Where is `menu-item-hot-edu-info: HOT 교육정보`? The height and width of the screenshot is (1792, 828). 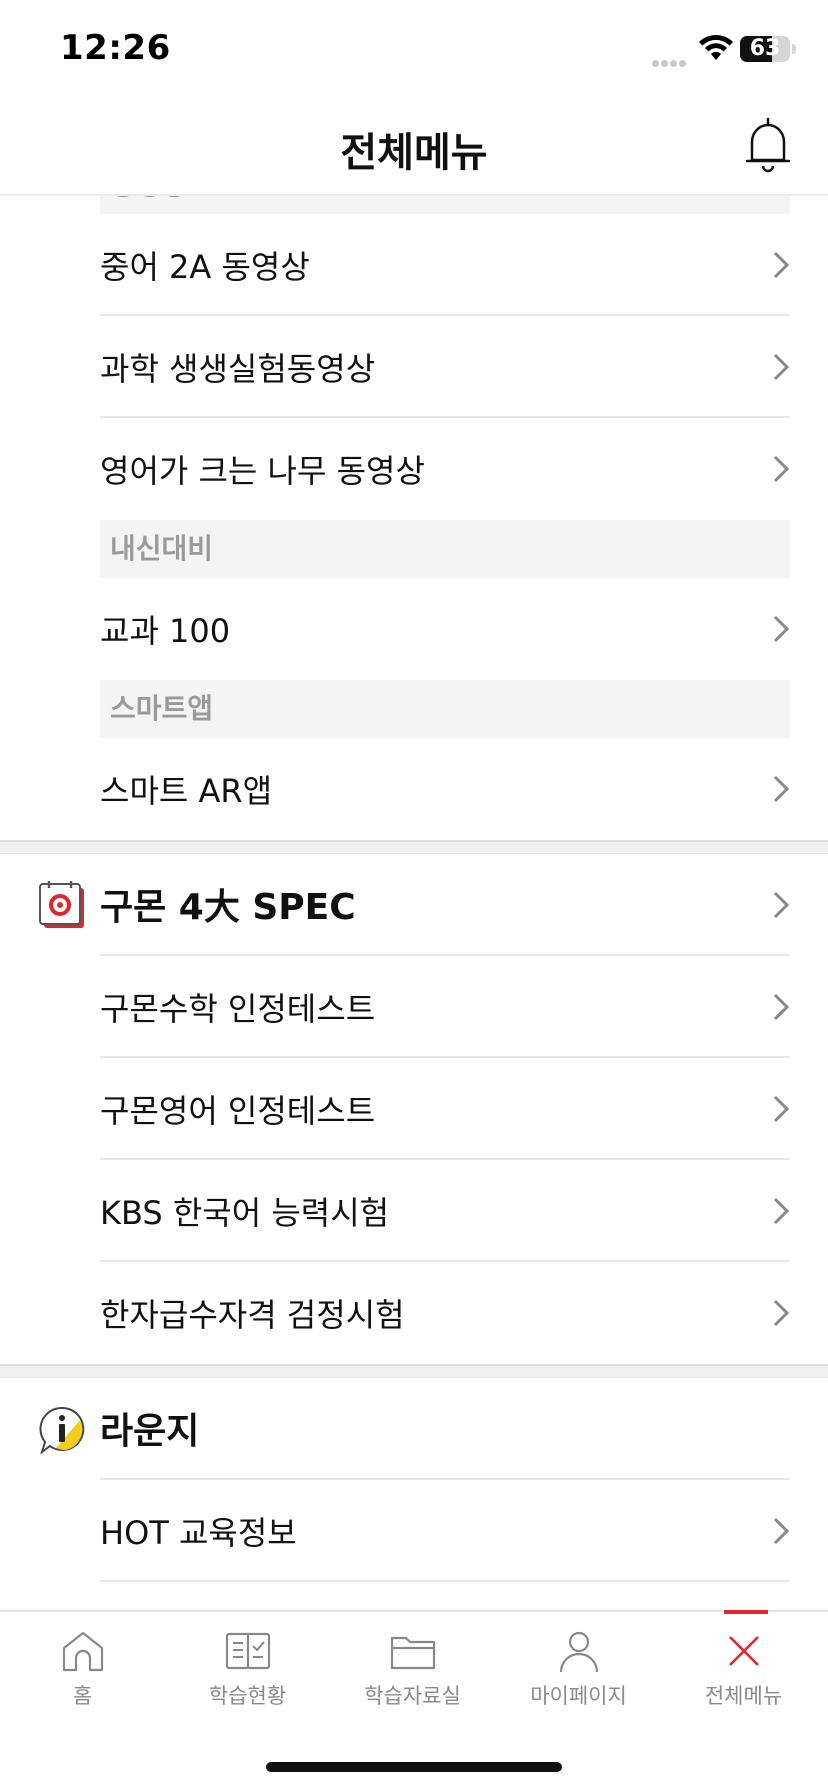 menu-item-hot-edu-info: HOT 교육정보 is located at coordinates (445, 1531).